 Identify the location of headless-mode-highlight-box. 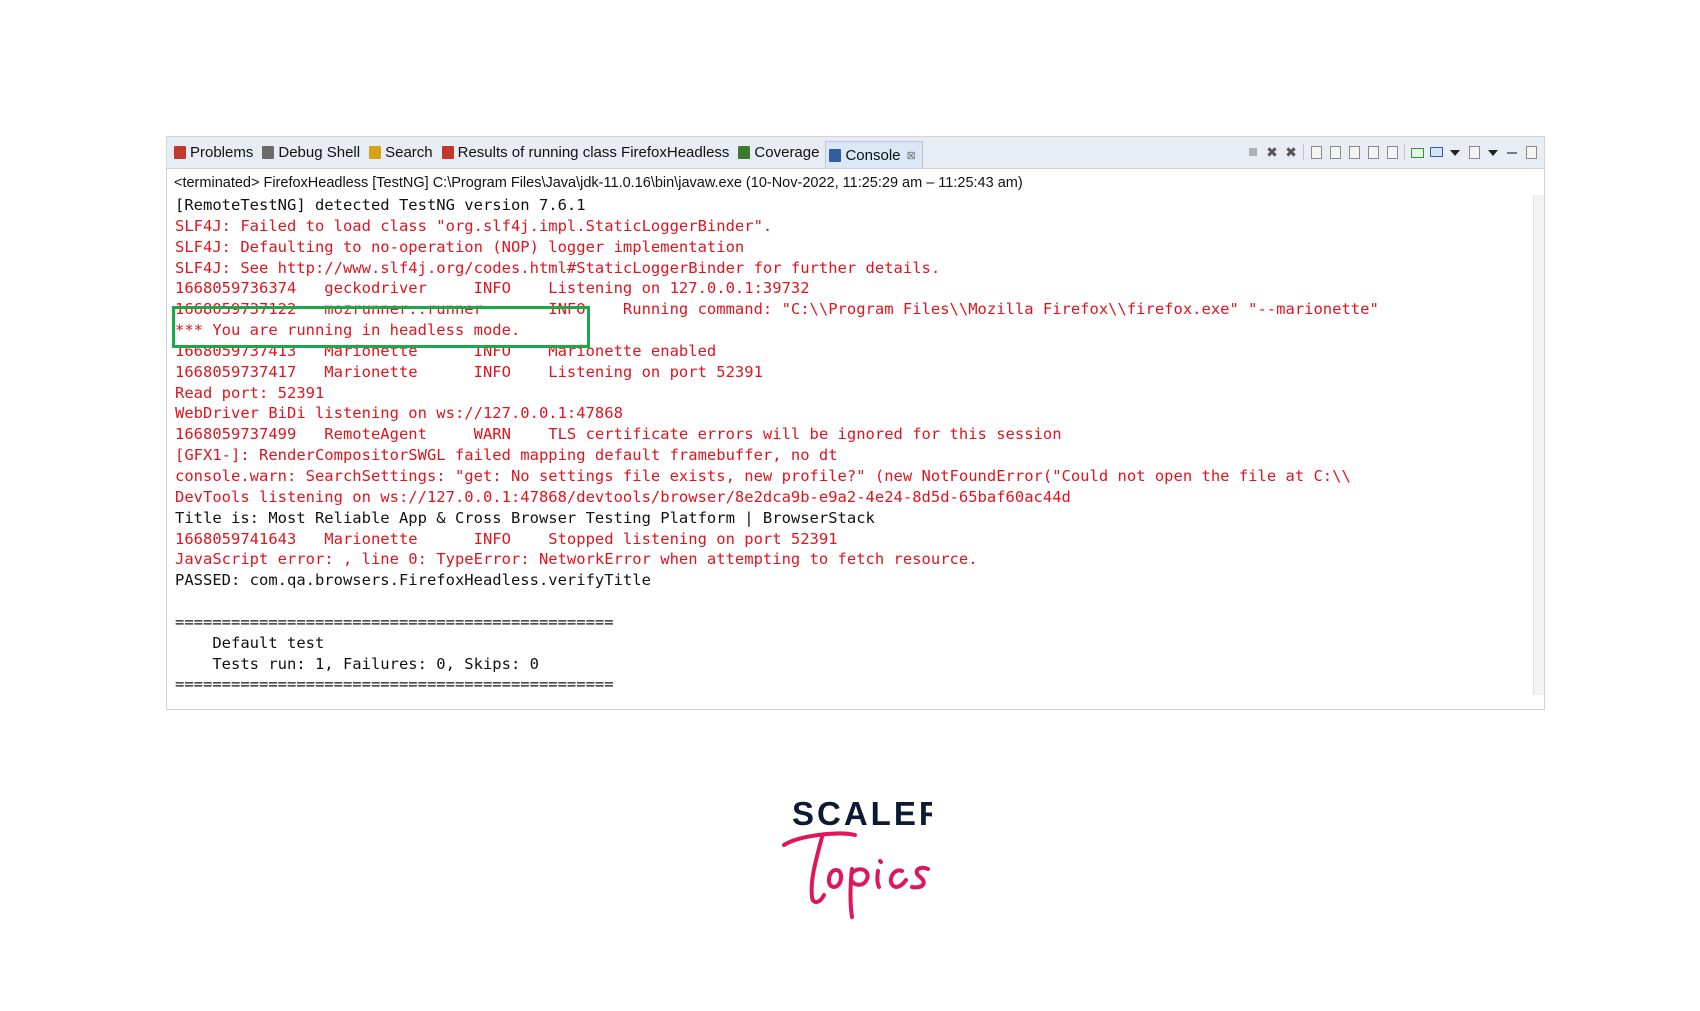
(381, 327).